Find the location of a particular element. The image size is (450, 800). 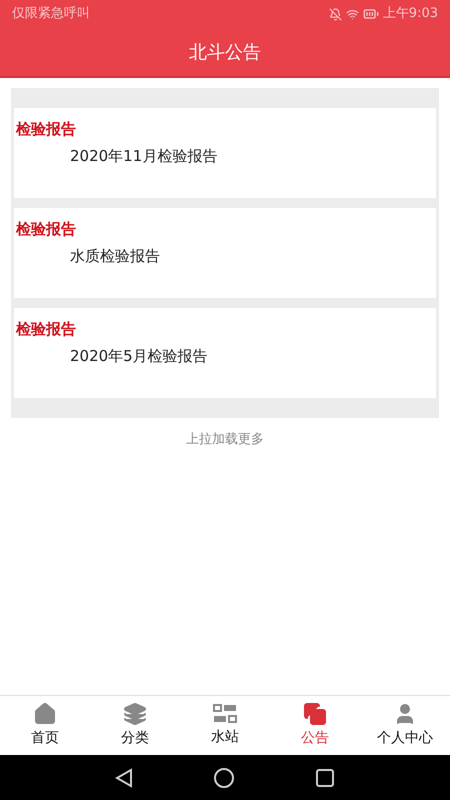

recents-icon is located at coordinates (325, 778).